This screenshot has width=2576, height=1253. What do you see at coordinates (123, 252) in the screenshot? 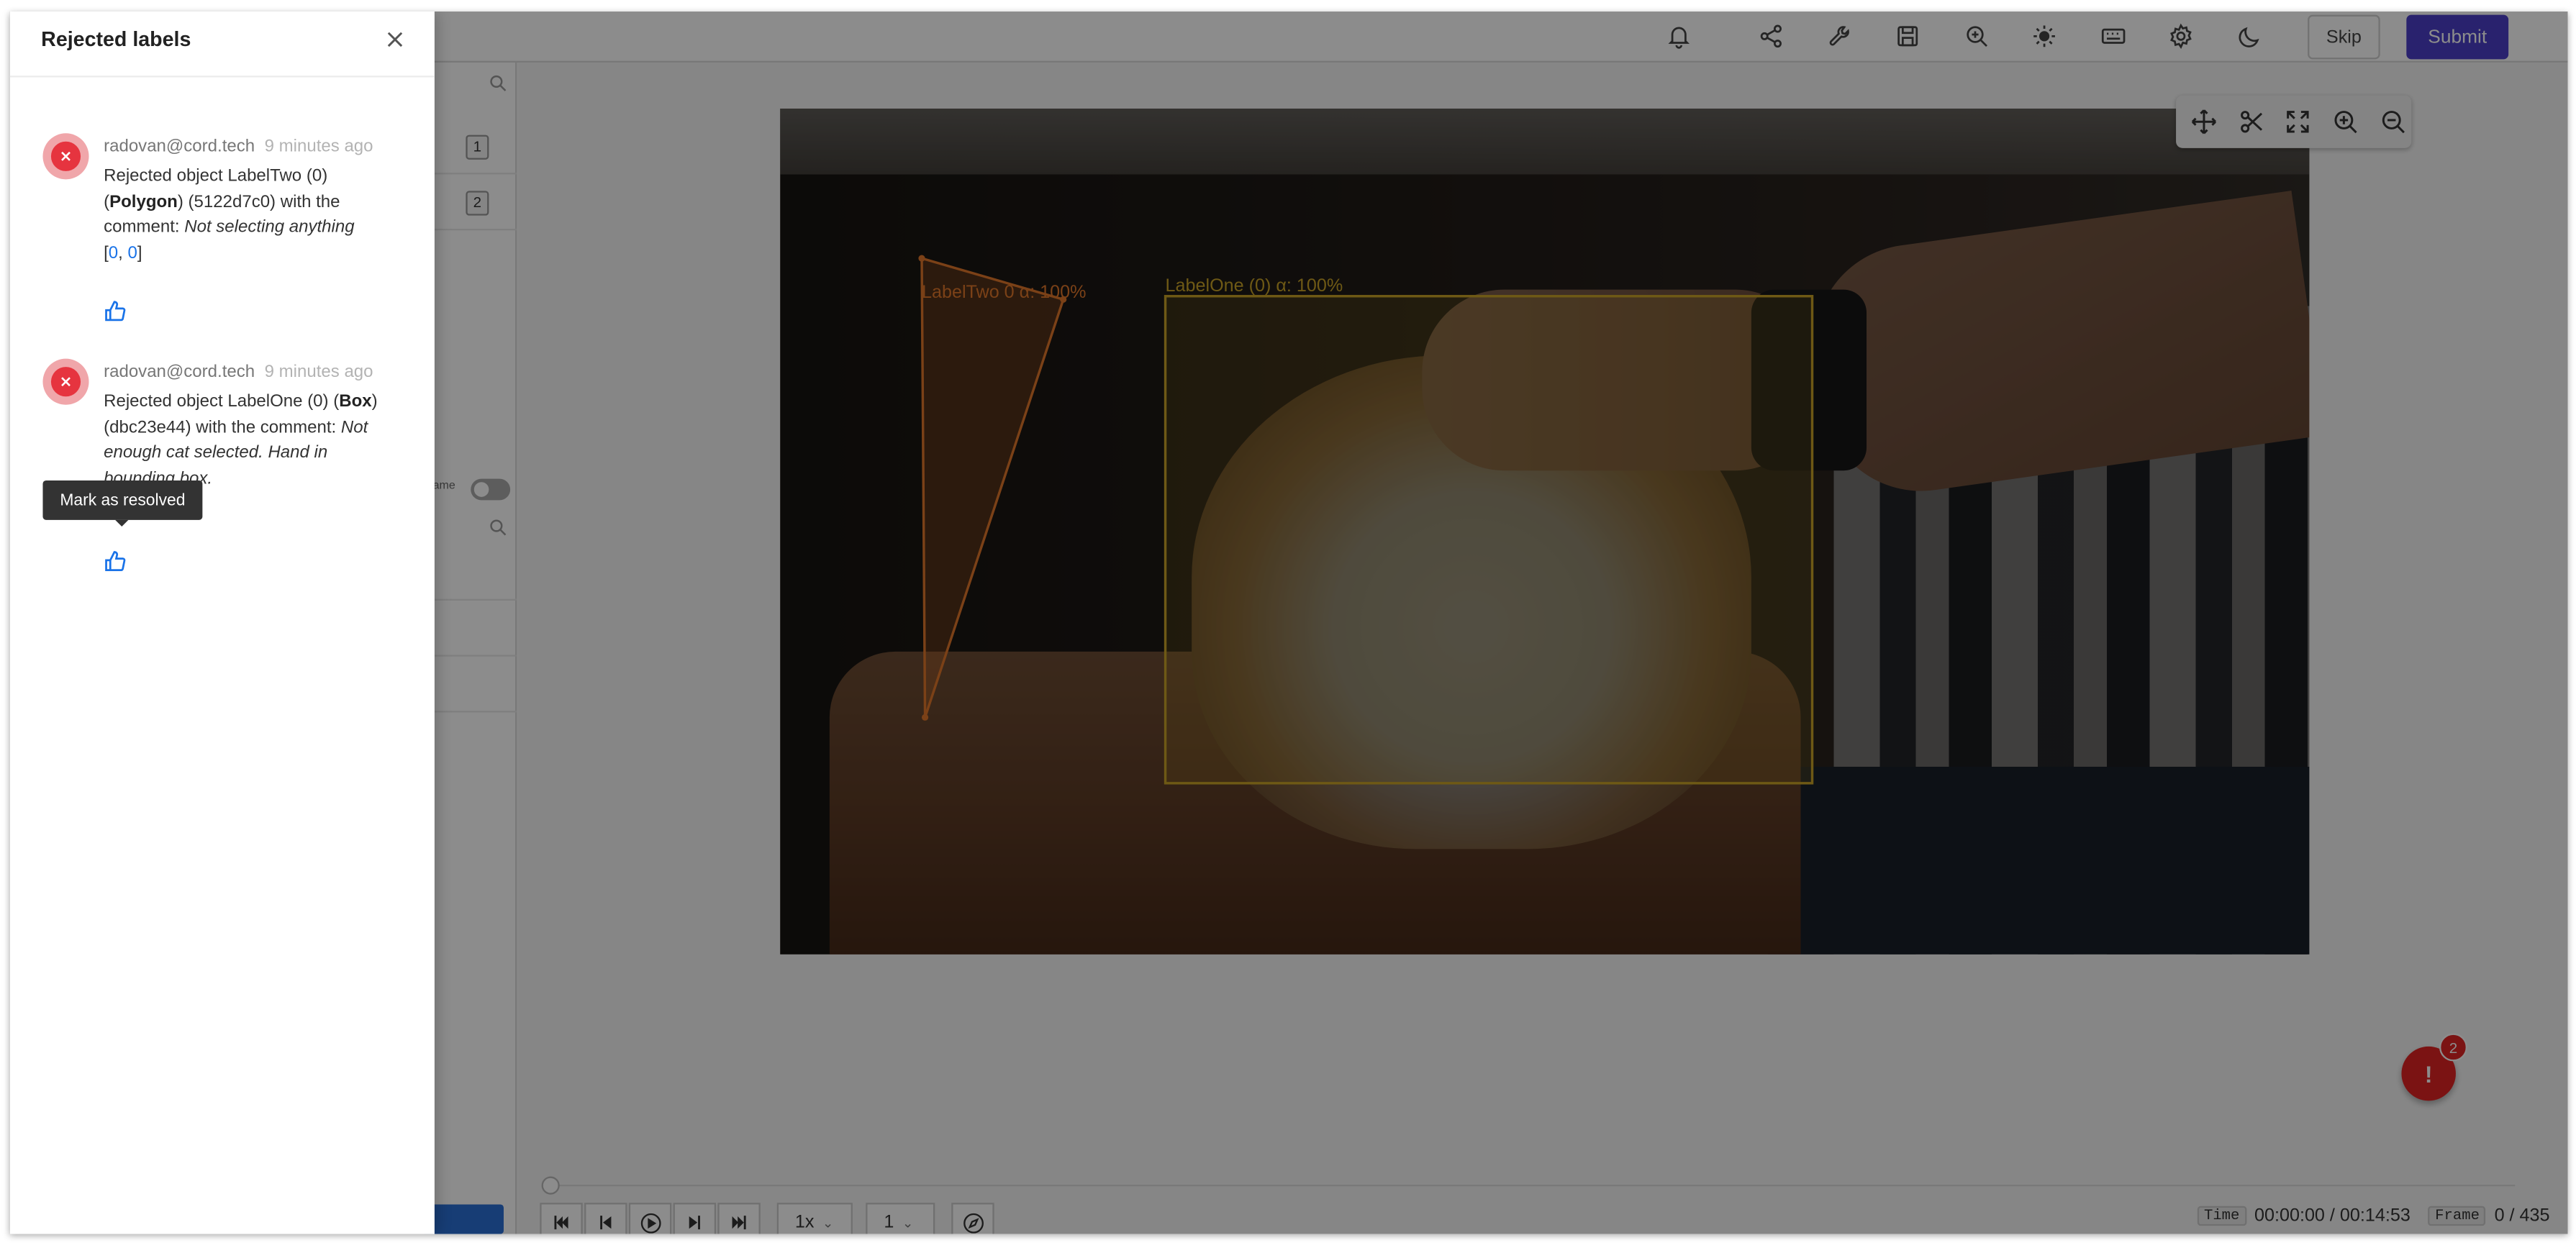
I see `rejection-coordinates: [0, 0]` at bounding box center [123, 252].